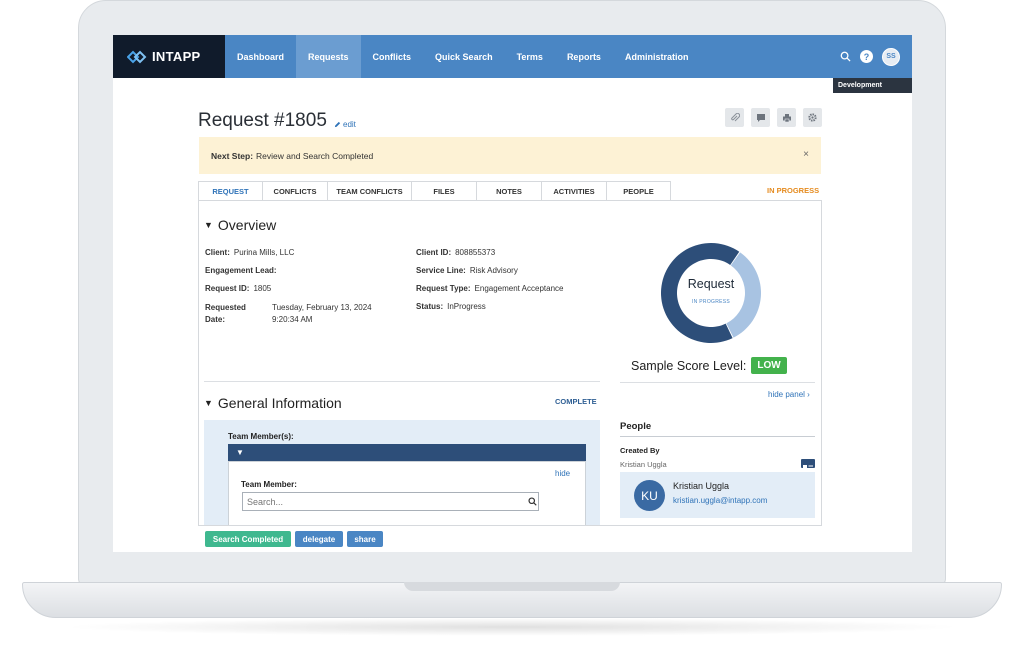  I want to click on team-members-label: Team Member(s):, so click(261, 436).